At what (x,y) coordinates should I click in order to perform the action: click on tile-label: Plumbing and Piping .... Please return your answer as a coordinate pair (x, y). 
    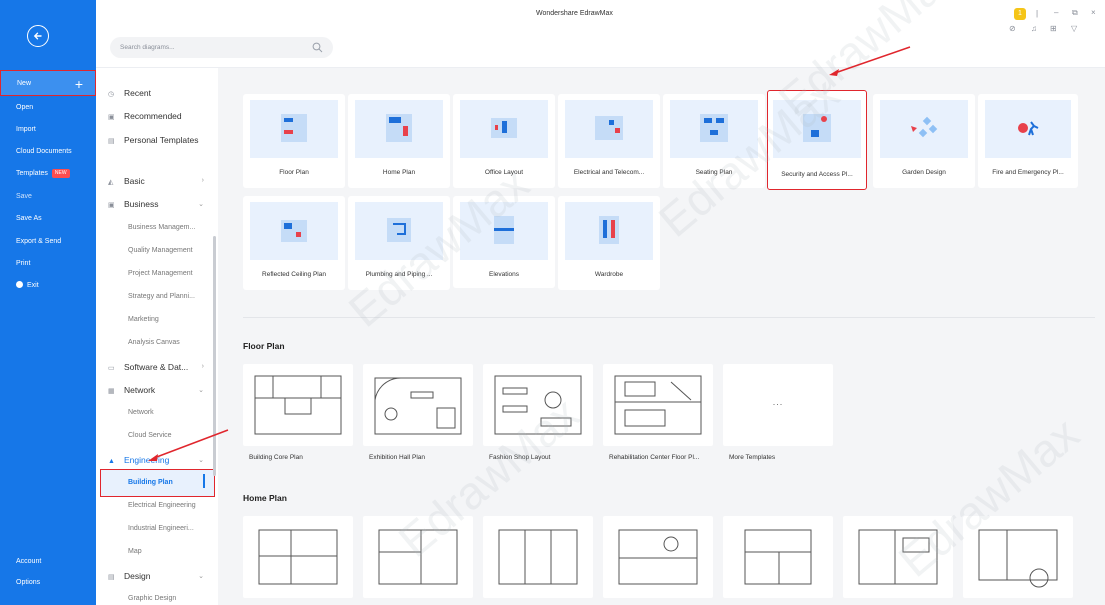
    Looking at the image, I should click on (399, 274).